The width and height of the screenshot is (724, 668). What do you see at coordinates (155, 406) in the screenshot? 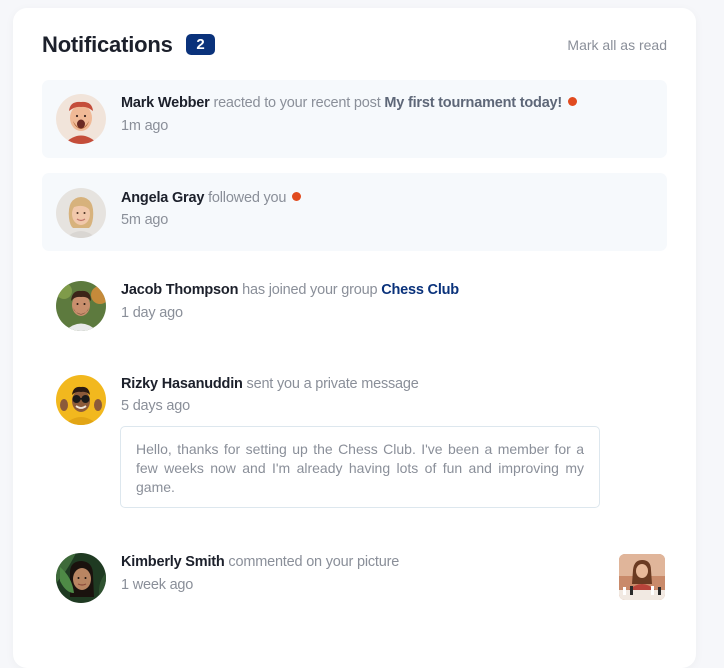
I see `timestamp: 5 days ago` at bounding box center [155, 406].